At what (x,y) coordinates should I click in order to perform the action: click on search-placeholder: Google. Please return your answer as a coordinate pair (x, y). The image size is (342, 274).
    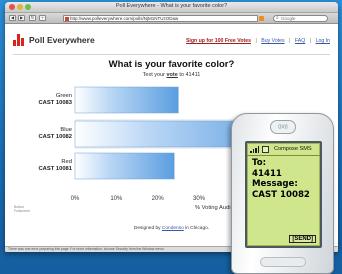
    Looking at the image, I should click on (288, 18).